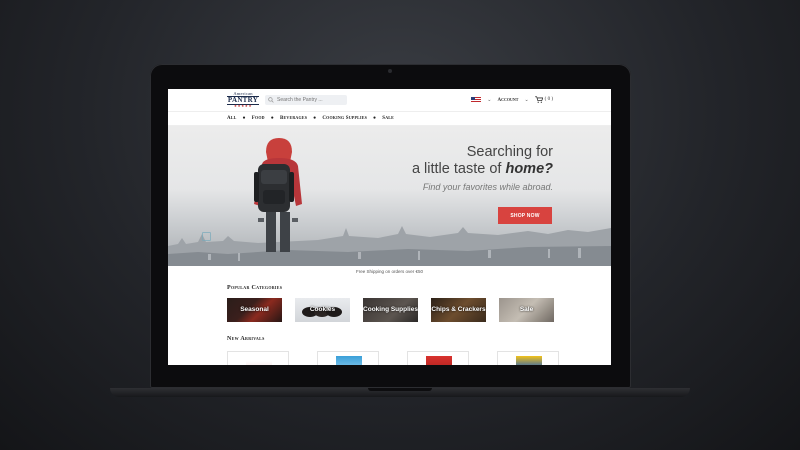  What do you see at coordinates (509, 152) in the screenshot?
I see `hero-line-1: Searching for` at bounding box center [509, 152].